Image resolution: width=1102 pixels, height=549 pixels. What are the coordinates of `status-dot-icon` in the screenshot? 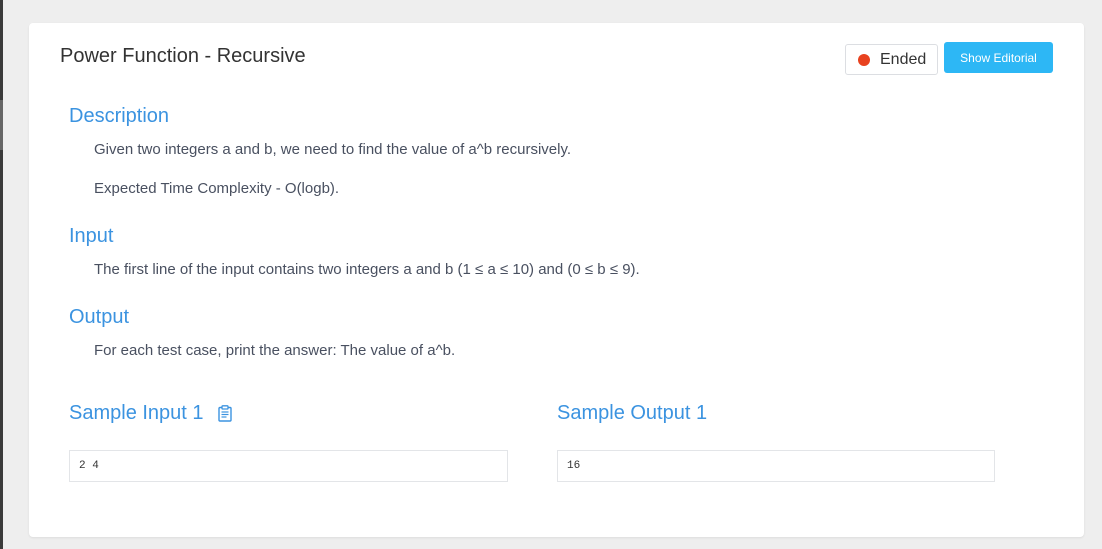 It's located at (864, 59).